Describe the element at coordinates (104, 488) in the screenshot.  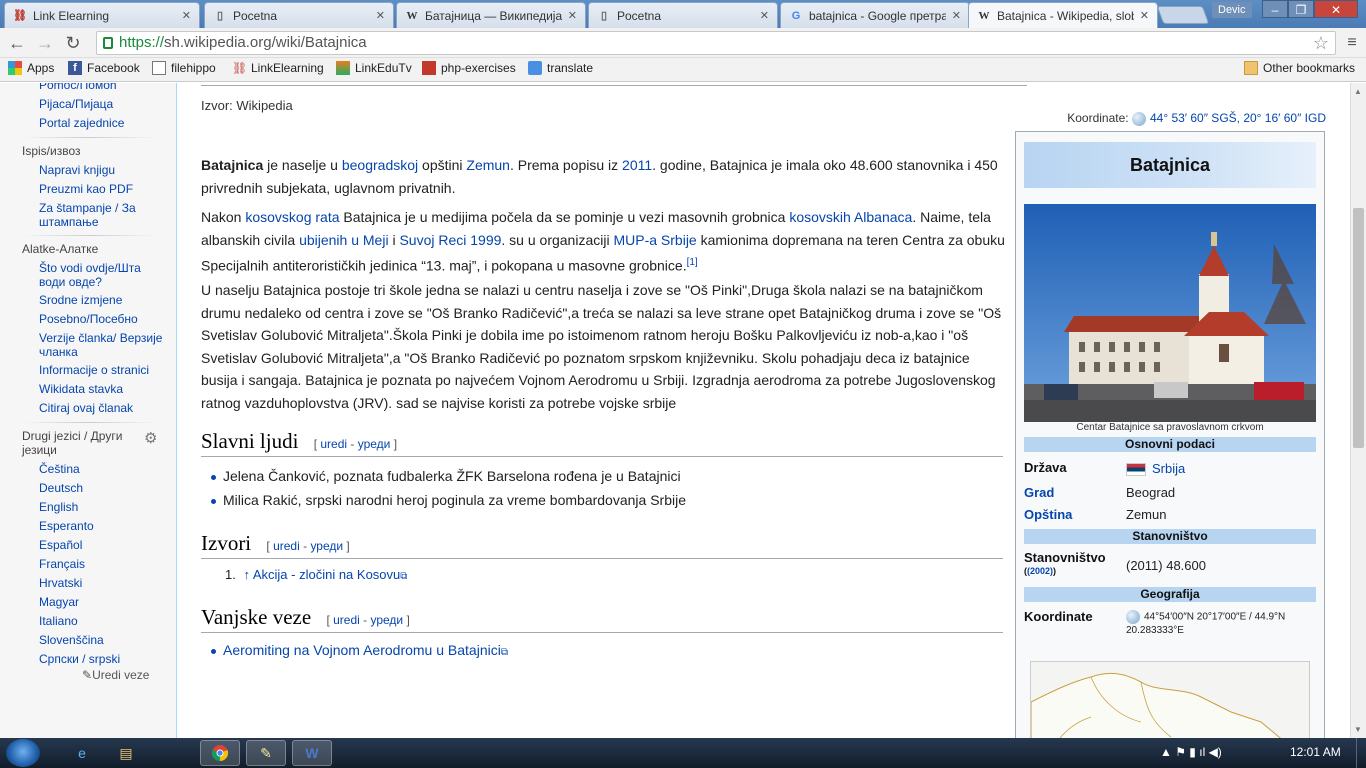
I see `lang-link-de: Deutsch` at that location.